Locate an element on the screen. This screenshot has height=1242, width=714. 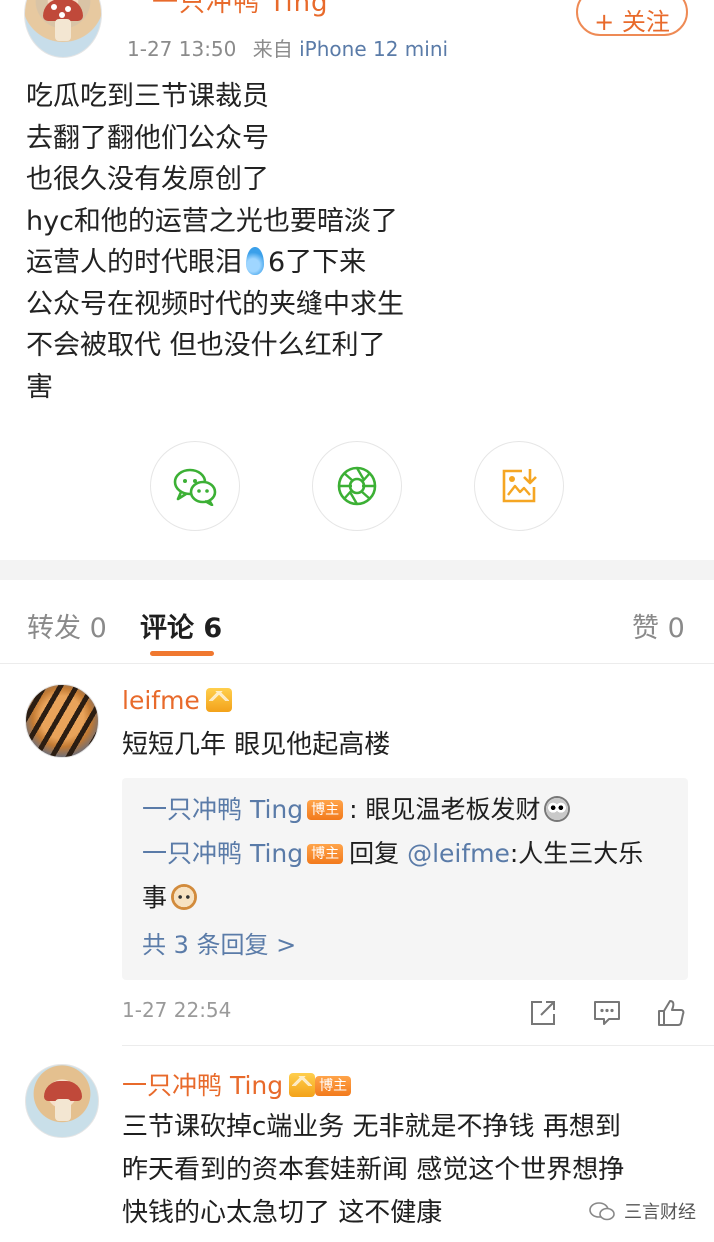
author-avatar is located at coordinates (63, 29).